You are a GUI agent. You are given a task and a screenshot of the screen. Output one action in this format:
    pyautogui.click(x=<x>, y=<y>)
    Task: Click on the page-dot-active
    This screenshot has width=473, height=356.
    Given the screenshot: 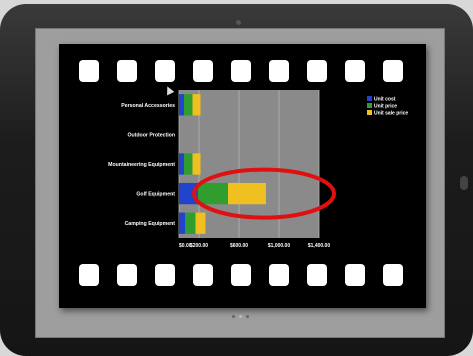 What is the action you would take?
    pyautogui.click(x=240, y=316)
    